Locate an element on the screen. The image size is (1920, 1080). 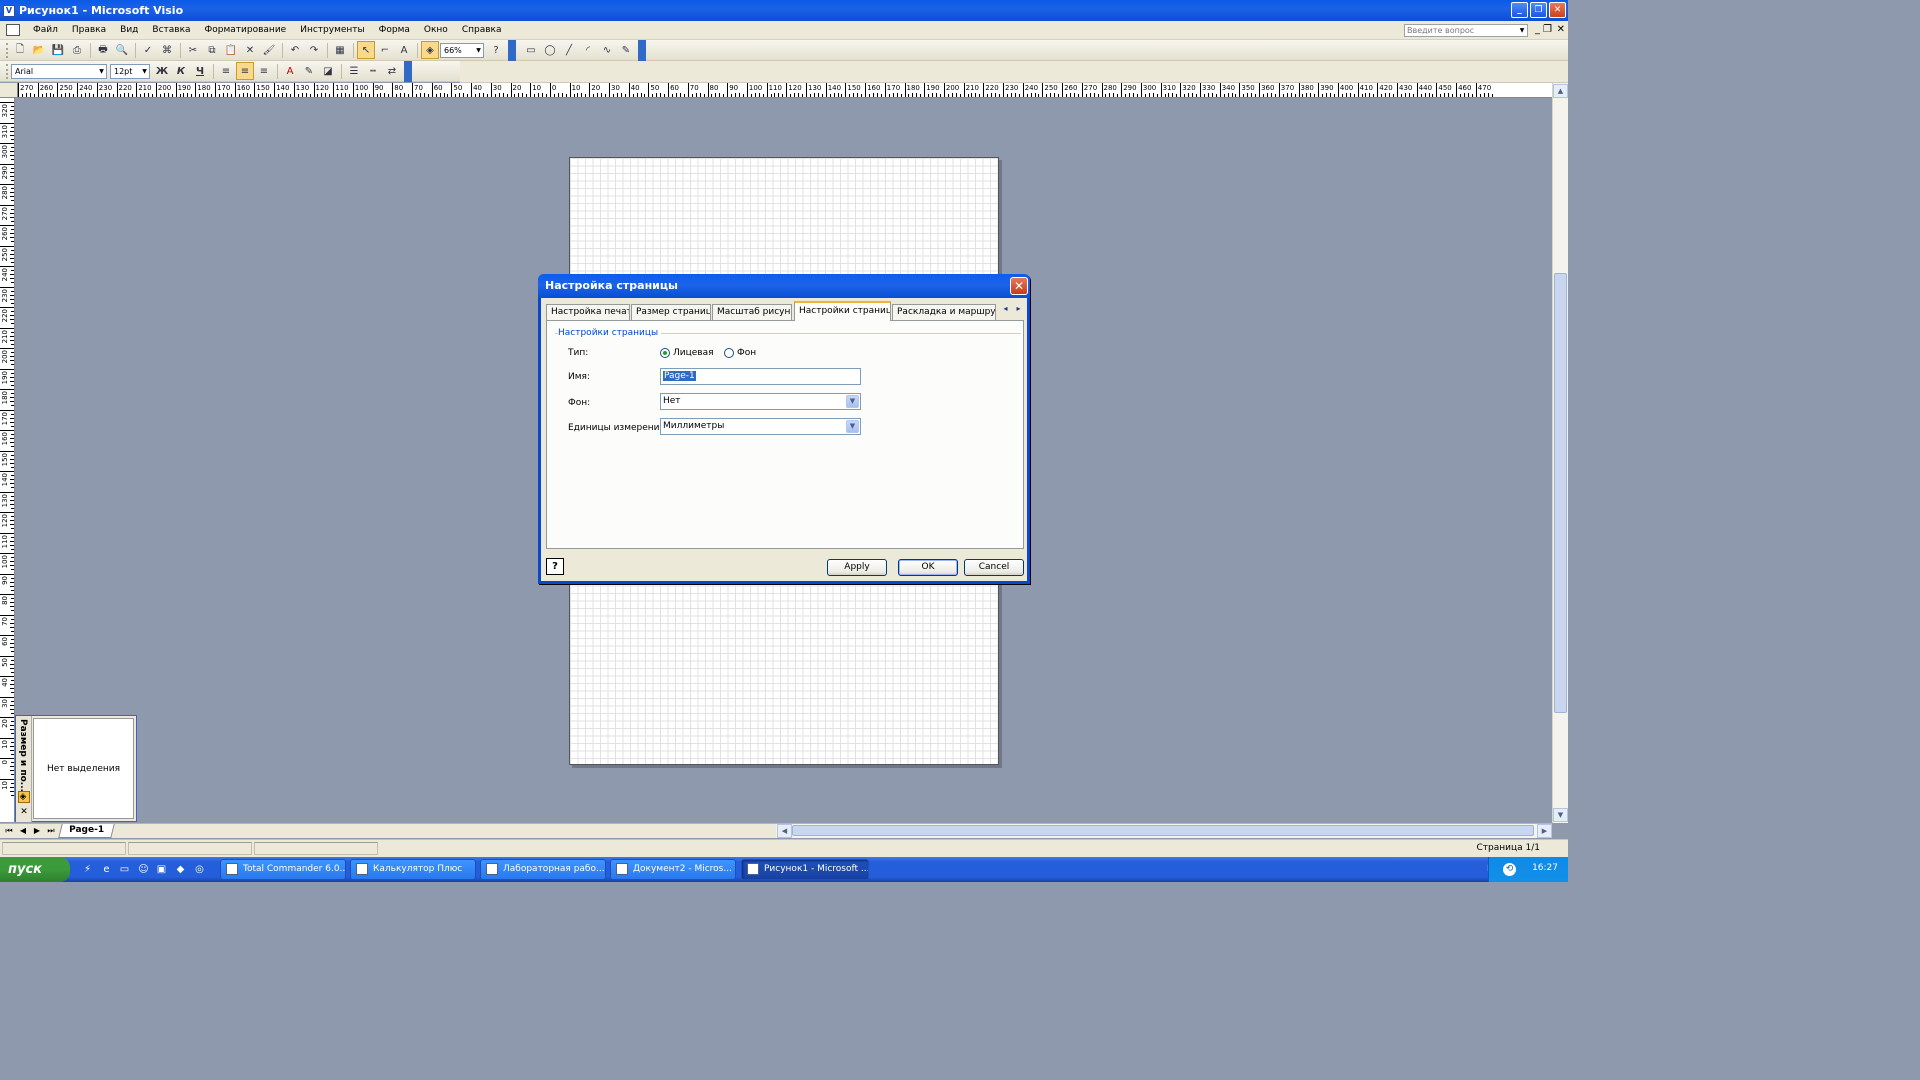
line-pattern-icon: ┅ is located at coordinates (373, 71).